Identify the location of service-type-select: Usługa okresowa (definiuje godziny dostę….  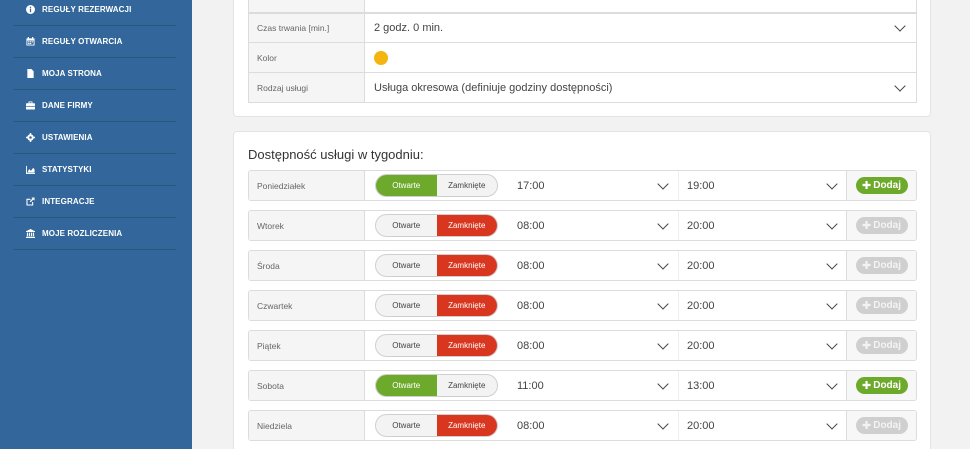
(640, 87).